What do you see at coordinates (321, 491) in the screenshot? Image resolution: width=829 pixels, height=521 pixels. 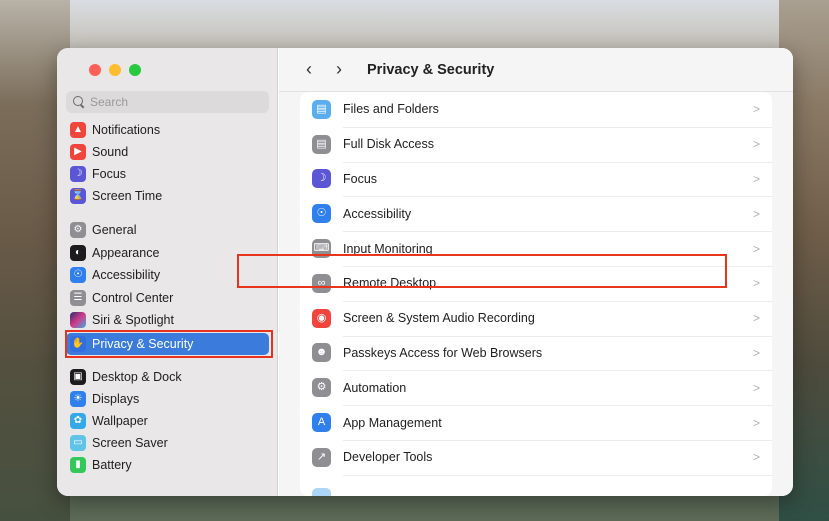 I see `partial-row-icon` at bounding box center [321, 491].